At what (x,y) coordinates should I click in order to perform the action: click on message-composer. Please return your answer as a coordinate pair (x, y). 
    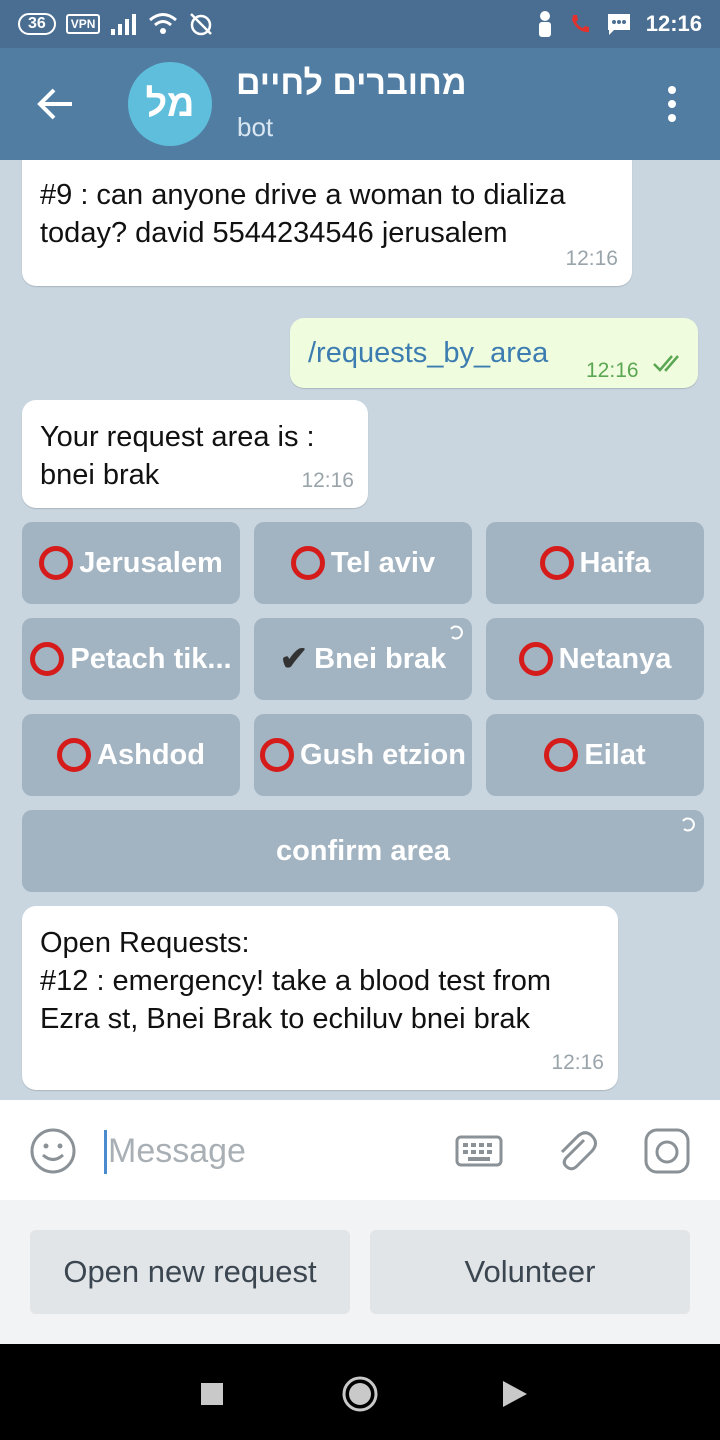
    Looking at the image, I should click on (360, 1150).